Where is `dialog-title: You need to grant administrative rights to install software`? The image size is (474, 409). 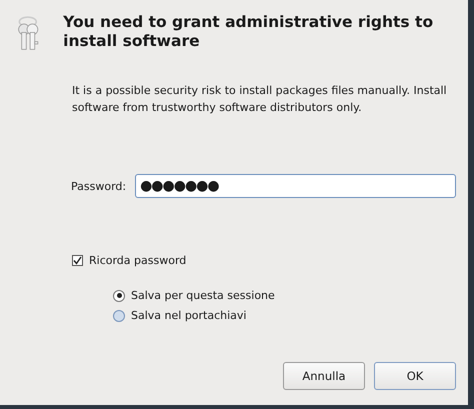 dialog-title: You need to grant administrative rights to install software is located at coordinates (248, 32).